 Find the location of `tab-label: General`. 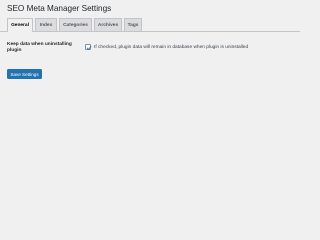

tab-label: General is located at coordinates (20, 25).